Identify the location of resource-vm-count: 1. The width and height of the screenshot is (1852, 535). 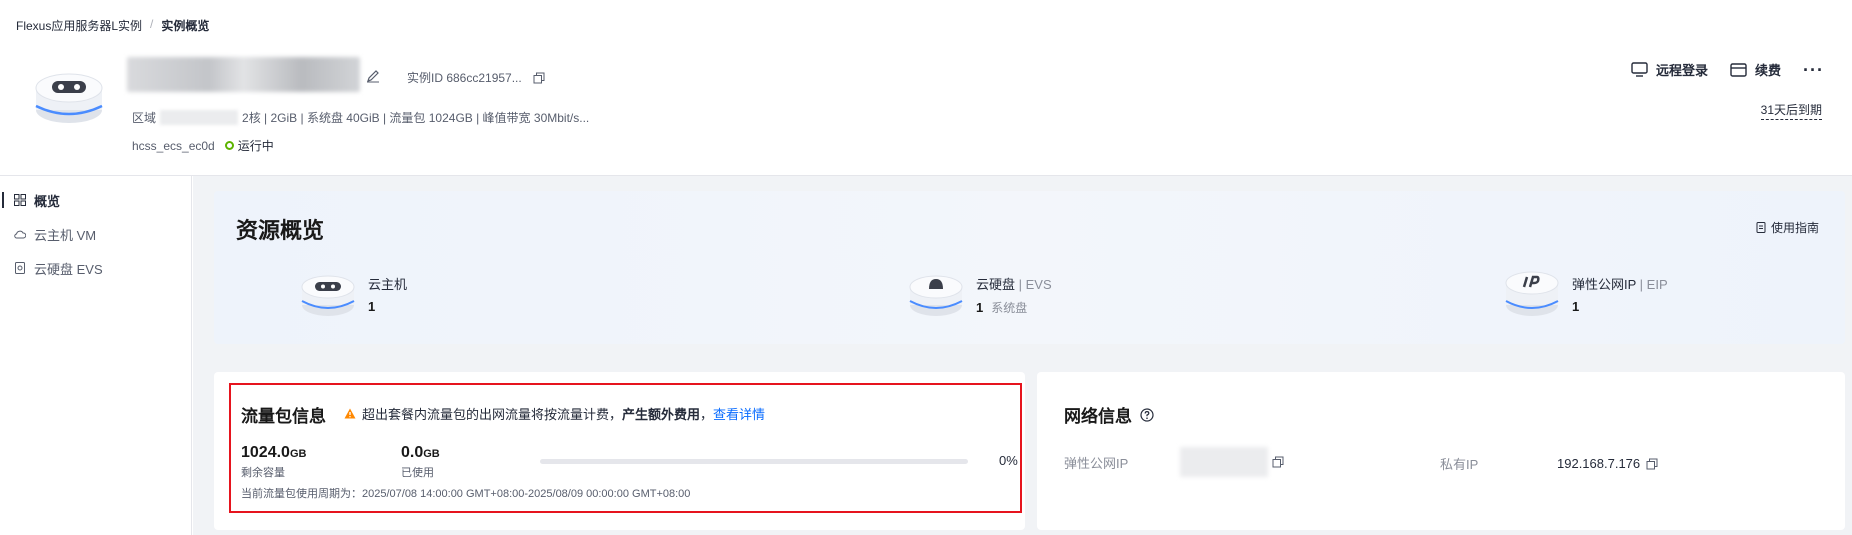
(372, 306).